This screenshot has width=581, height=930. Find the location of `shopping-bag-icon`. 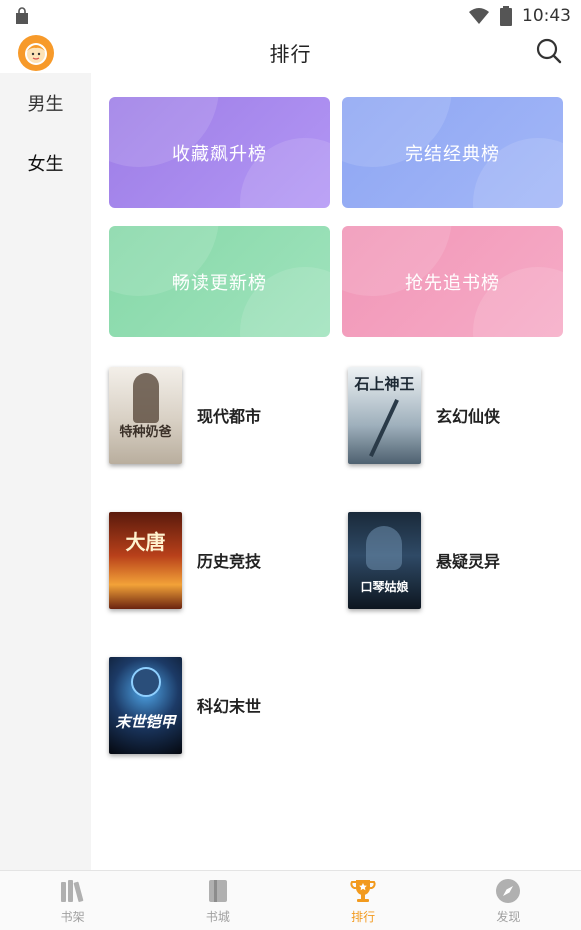

shopping-bag-icon is located at coordinates (22, 15).